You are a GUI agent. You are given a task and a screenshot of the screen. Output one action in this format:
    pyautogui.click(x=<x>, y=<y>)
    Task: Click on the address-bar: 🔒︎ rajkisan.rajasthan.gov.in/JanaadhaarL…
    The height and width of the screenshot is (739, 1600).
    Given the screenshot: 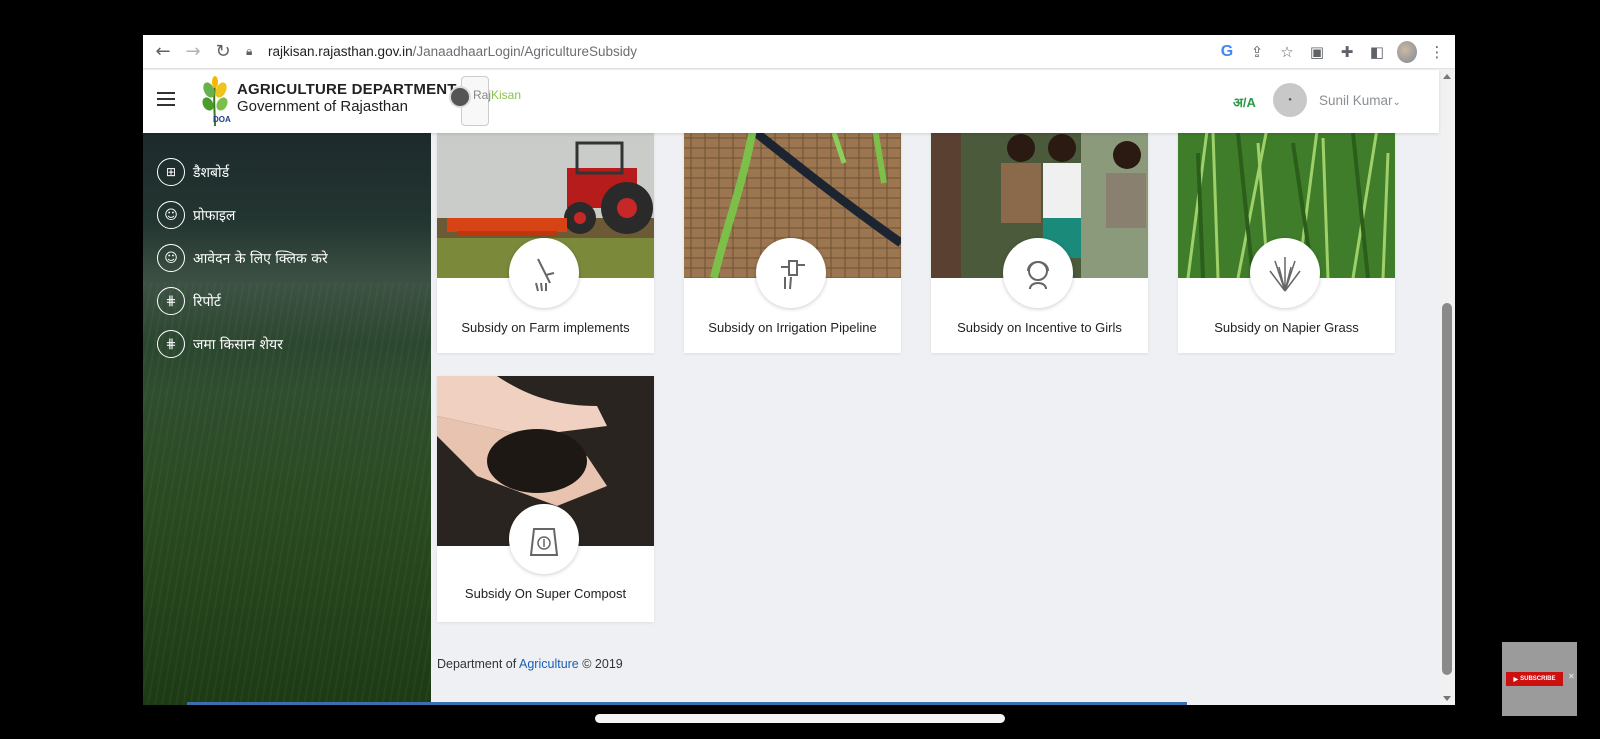 What is the action you would take?
    pyautogui.click(x=706, y=52)
    